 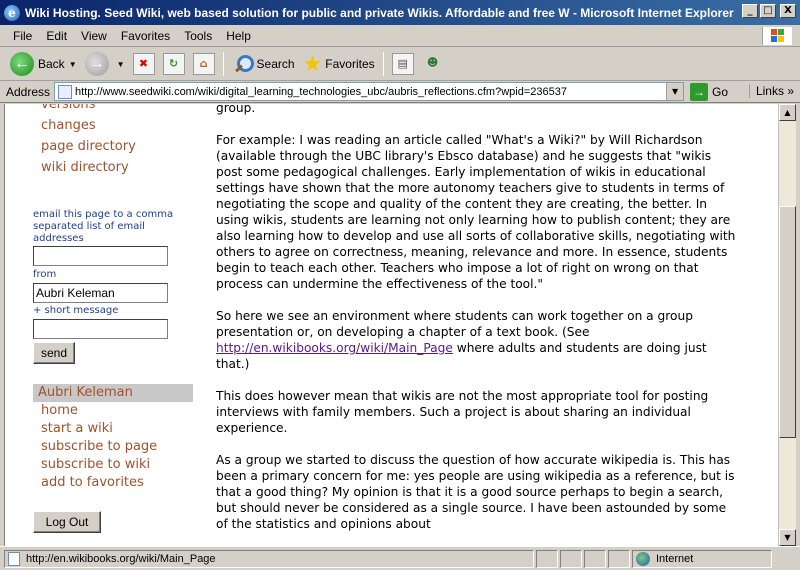 What do you see at coordinates (113, 393) in the screenshot?
I see `user-name-bar: Aubri Keleman` at bounding box center [113, 393].